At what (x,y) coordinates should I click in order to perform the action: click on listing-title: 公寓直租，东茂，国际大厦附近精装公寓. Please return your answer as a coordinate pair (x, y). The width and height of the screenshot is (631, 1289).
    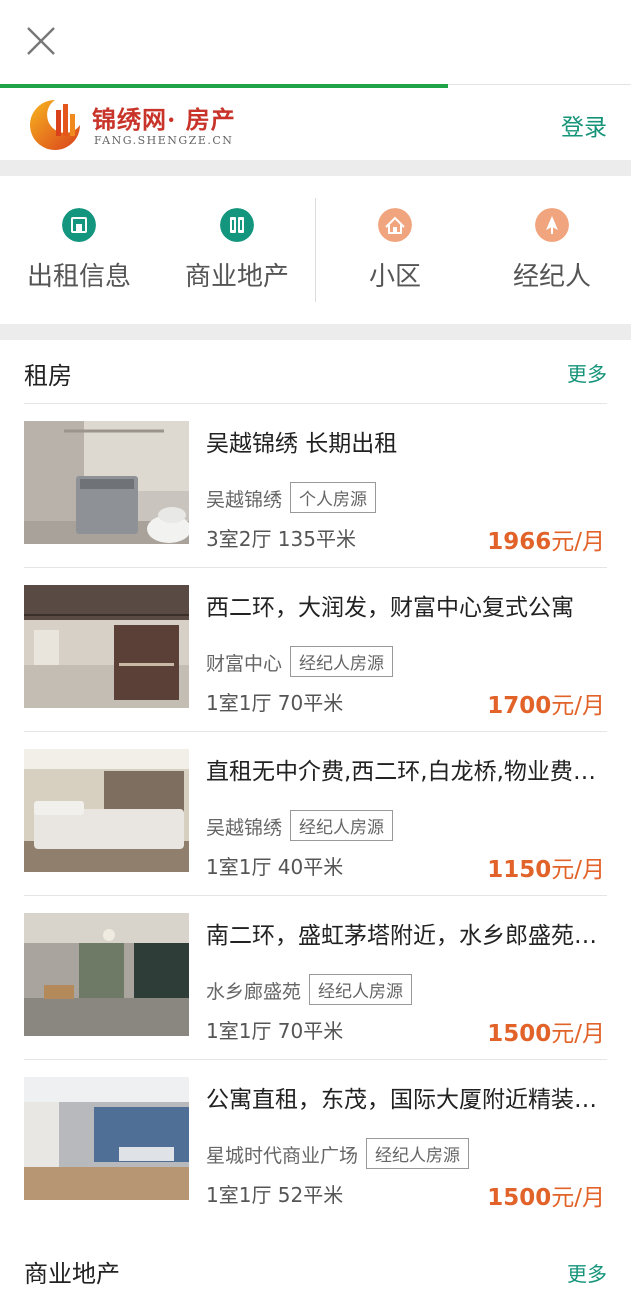
    Looking at the image, I should click on (406, 1100).